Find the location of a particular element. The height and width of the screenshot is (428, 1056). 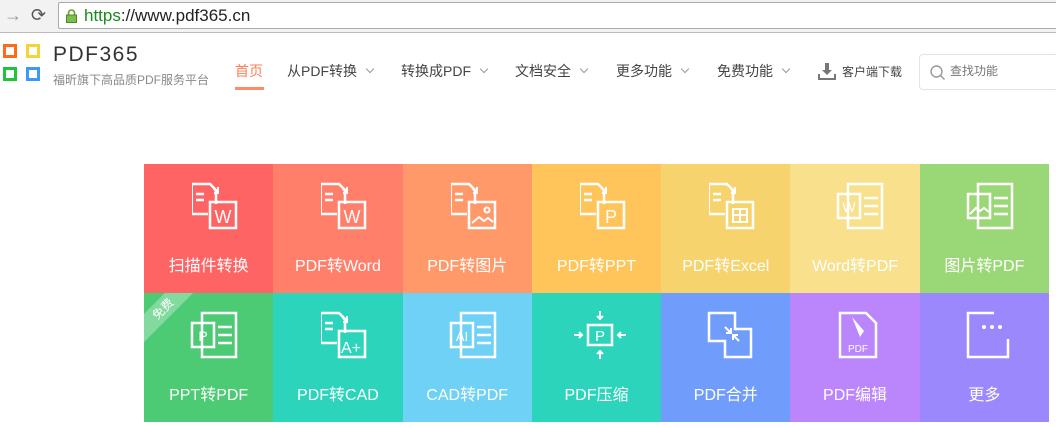

pdf-to-excel-icon is located at coordinates (732, 206).